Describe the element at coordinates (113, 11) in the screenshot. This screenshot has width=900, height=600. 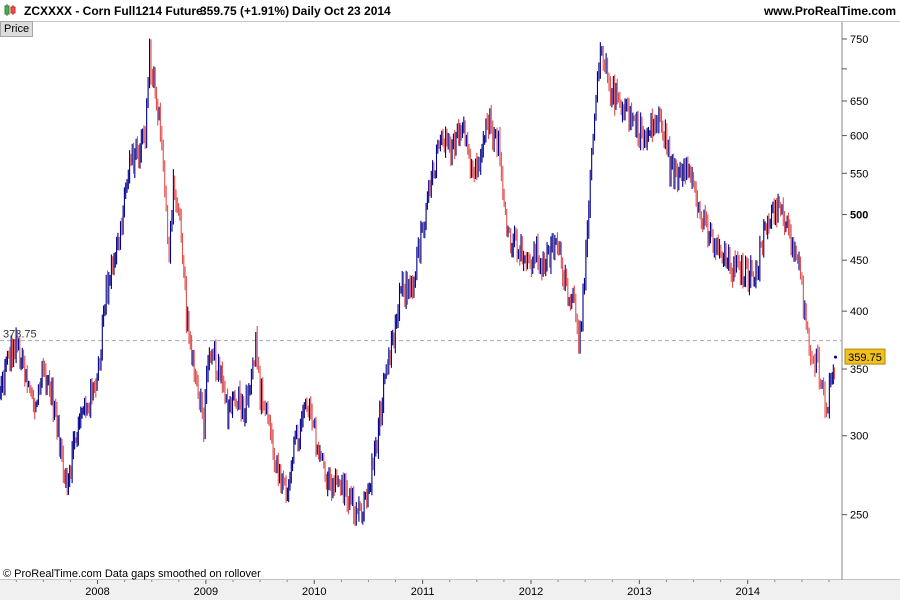
I see `instrument-title: ZCXXXX - Corn Full1214 Future` at that location.